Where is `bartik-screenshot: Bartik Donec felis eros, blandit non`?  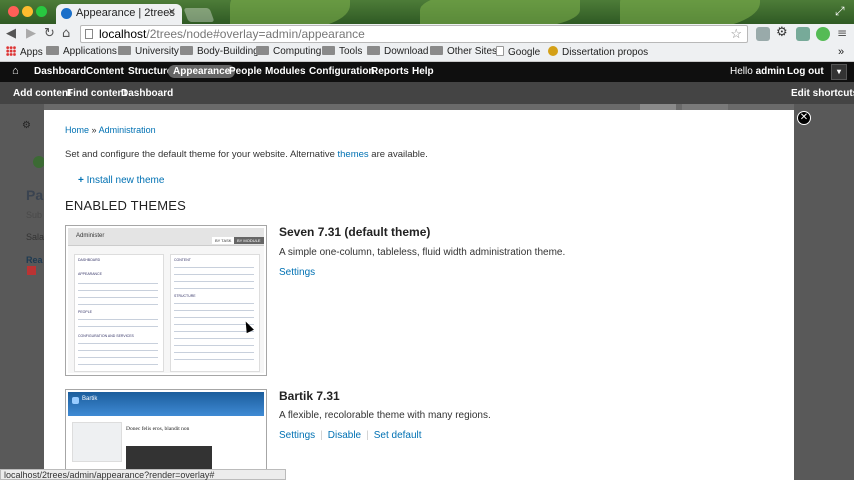 bartik-screenshot: Bartik Donec felis eros, blandit non is located at coordinates (166, 434).